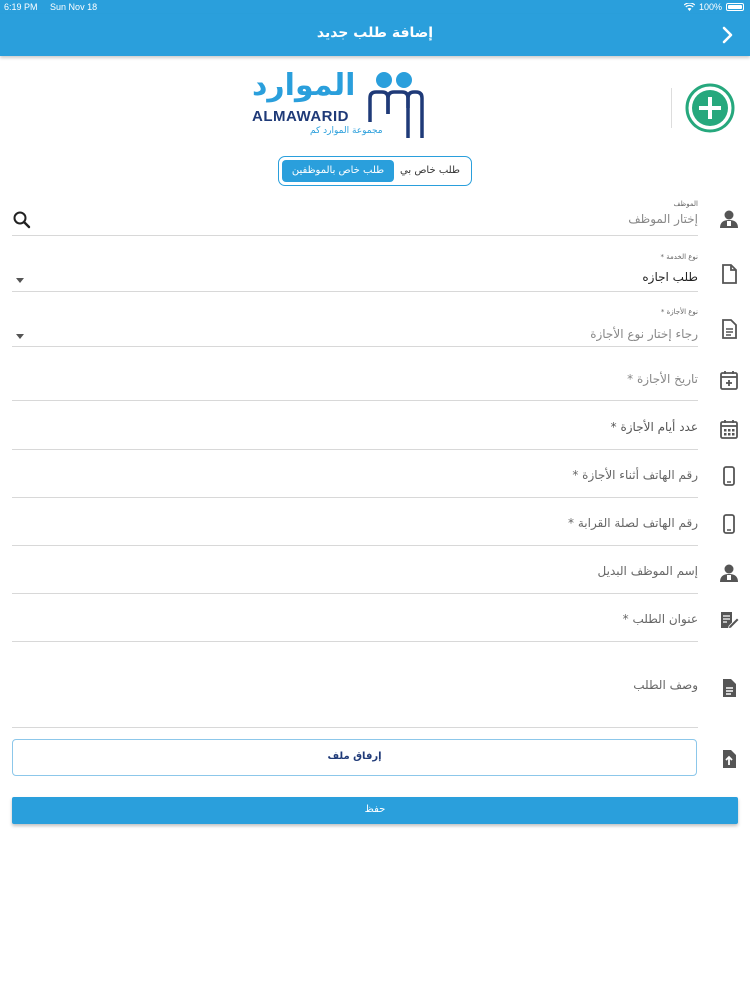  What do you see at coordinates (635, 475) in the screenshot?
I see `phone-during-leave-placeholder: رقم الهاتف أثناء الأجازة *` at bounding box center [635, 475].